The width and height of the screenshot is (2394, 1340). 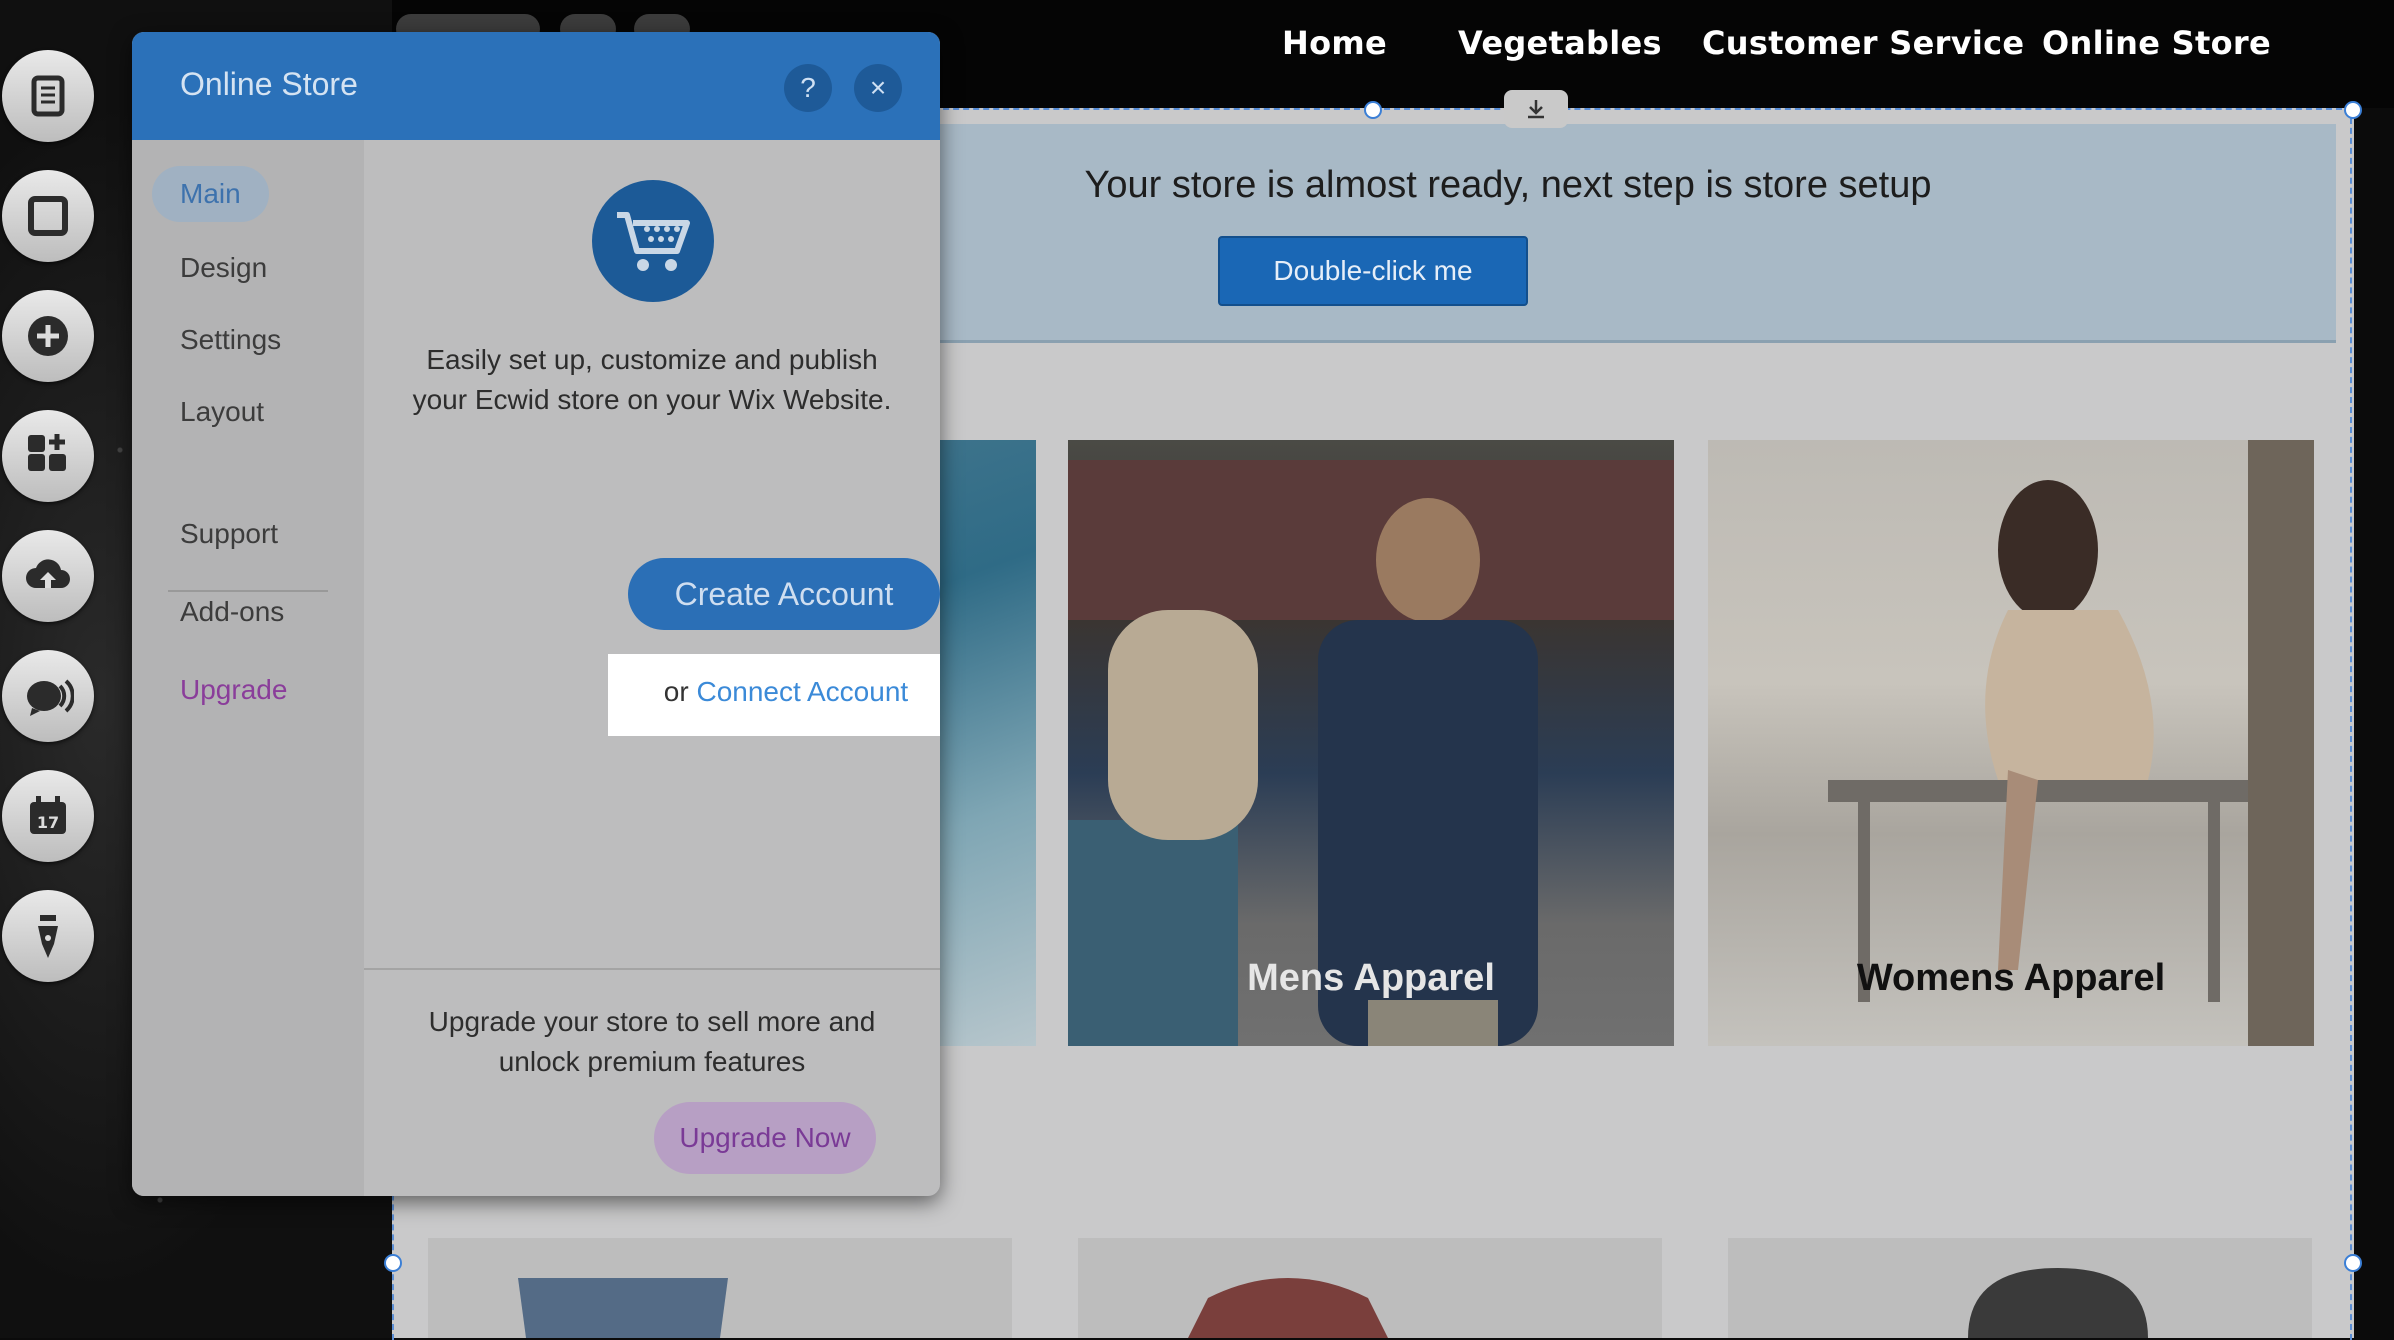 I want to click on sidebar-divider, so click(x=248, y=591).